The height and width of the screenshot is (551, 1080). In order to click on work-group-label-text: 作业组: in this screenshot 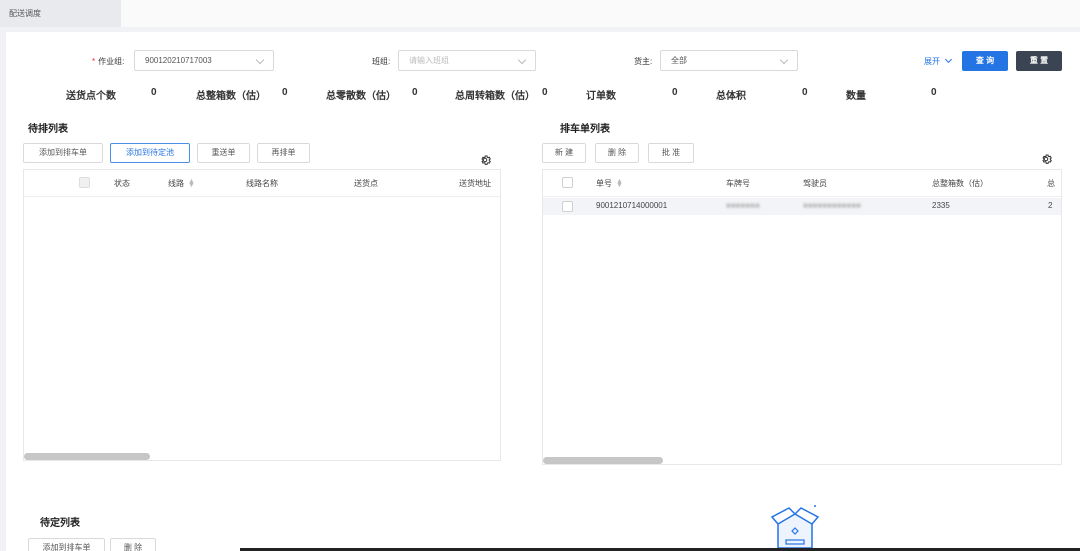, I will do `click(111, 61)`.